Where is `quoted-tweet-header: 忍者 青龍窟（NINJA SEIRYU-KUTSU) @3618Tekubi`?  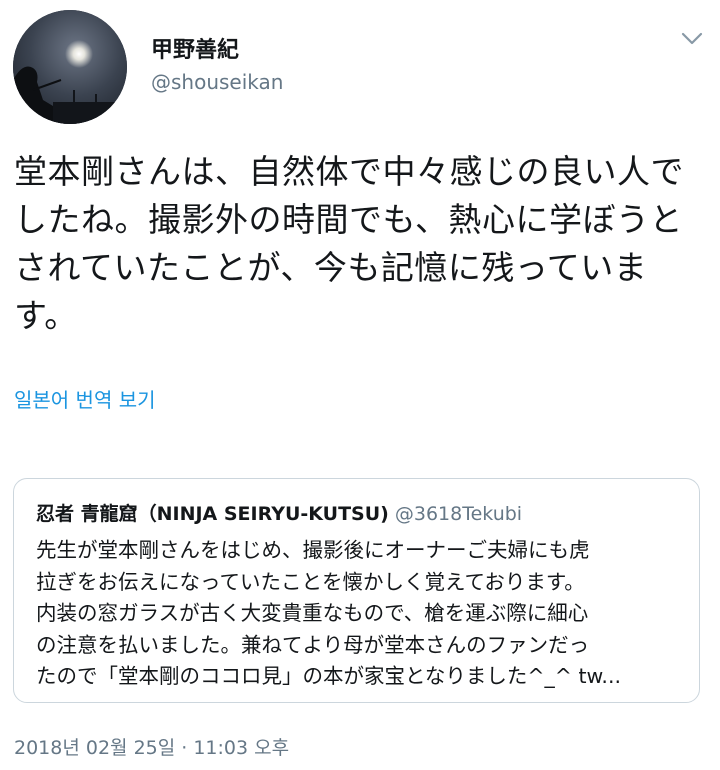 quoted-tweet-header: 忍者 青龍窟（NINJA SEIRYU-KUTSU) @3618Tekubi is located at coordinates (279, 512).